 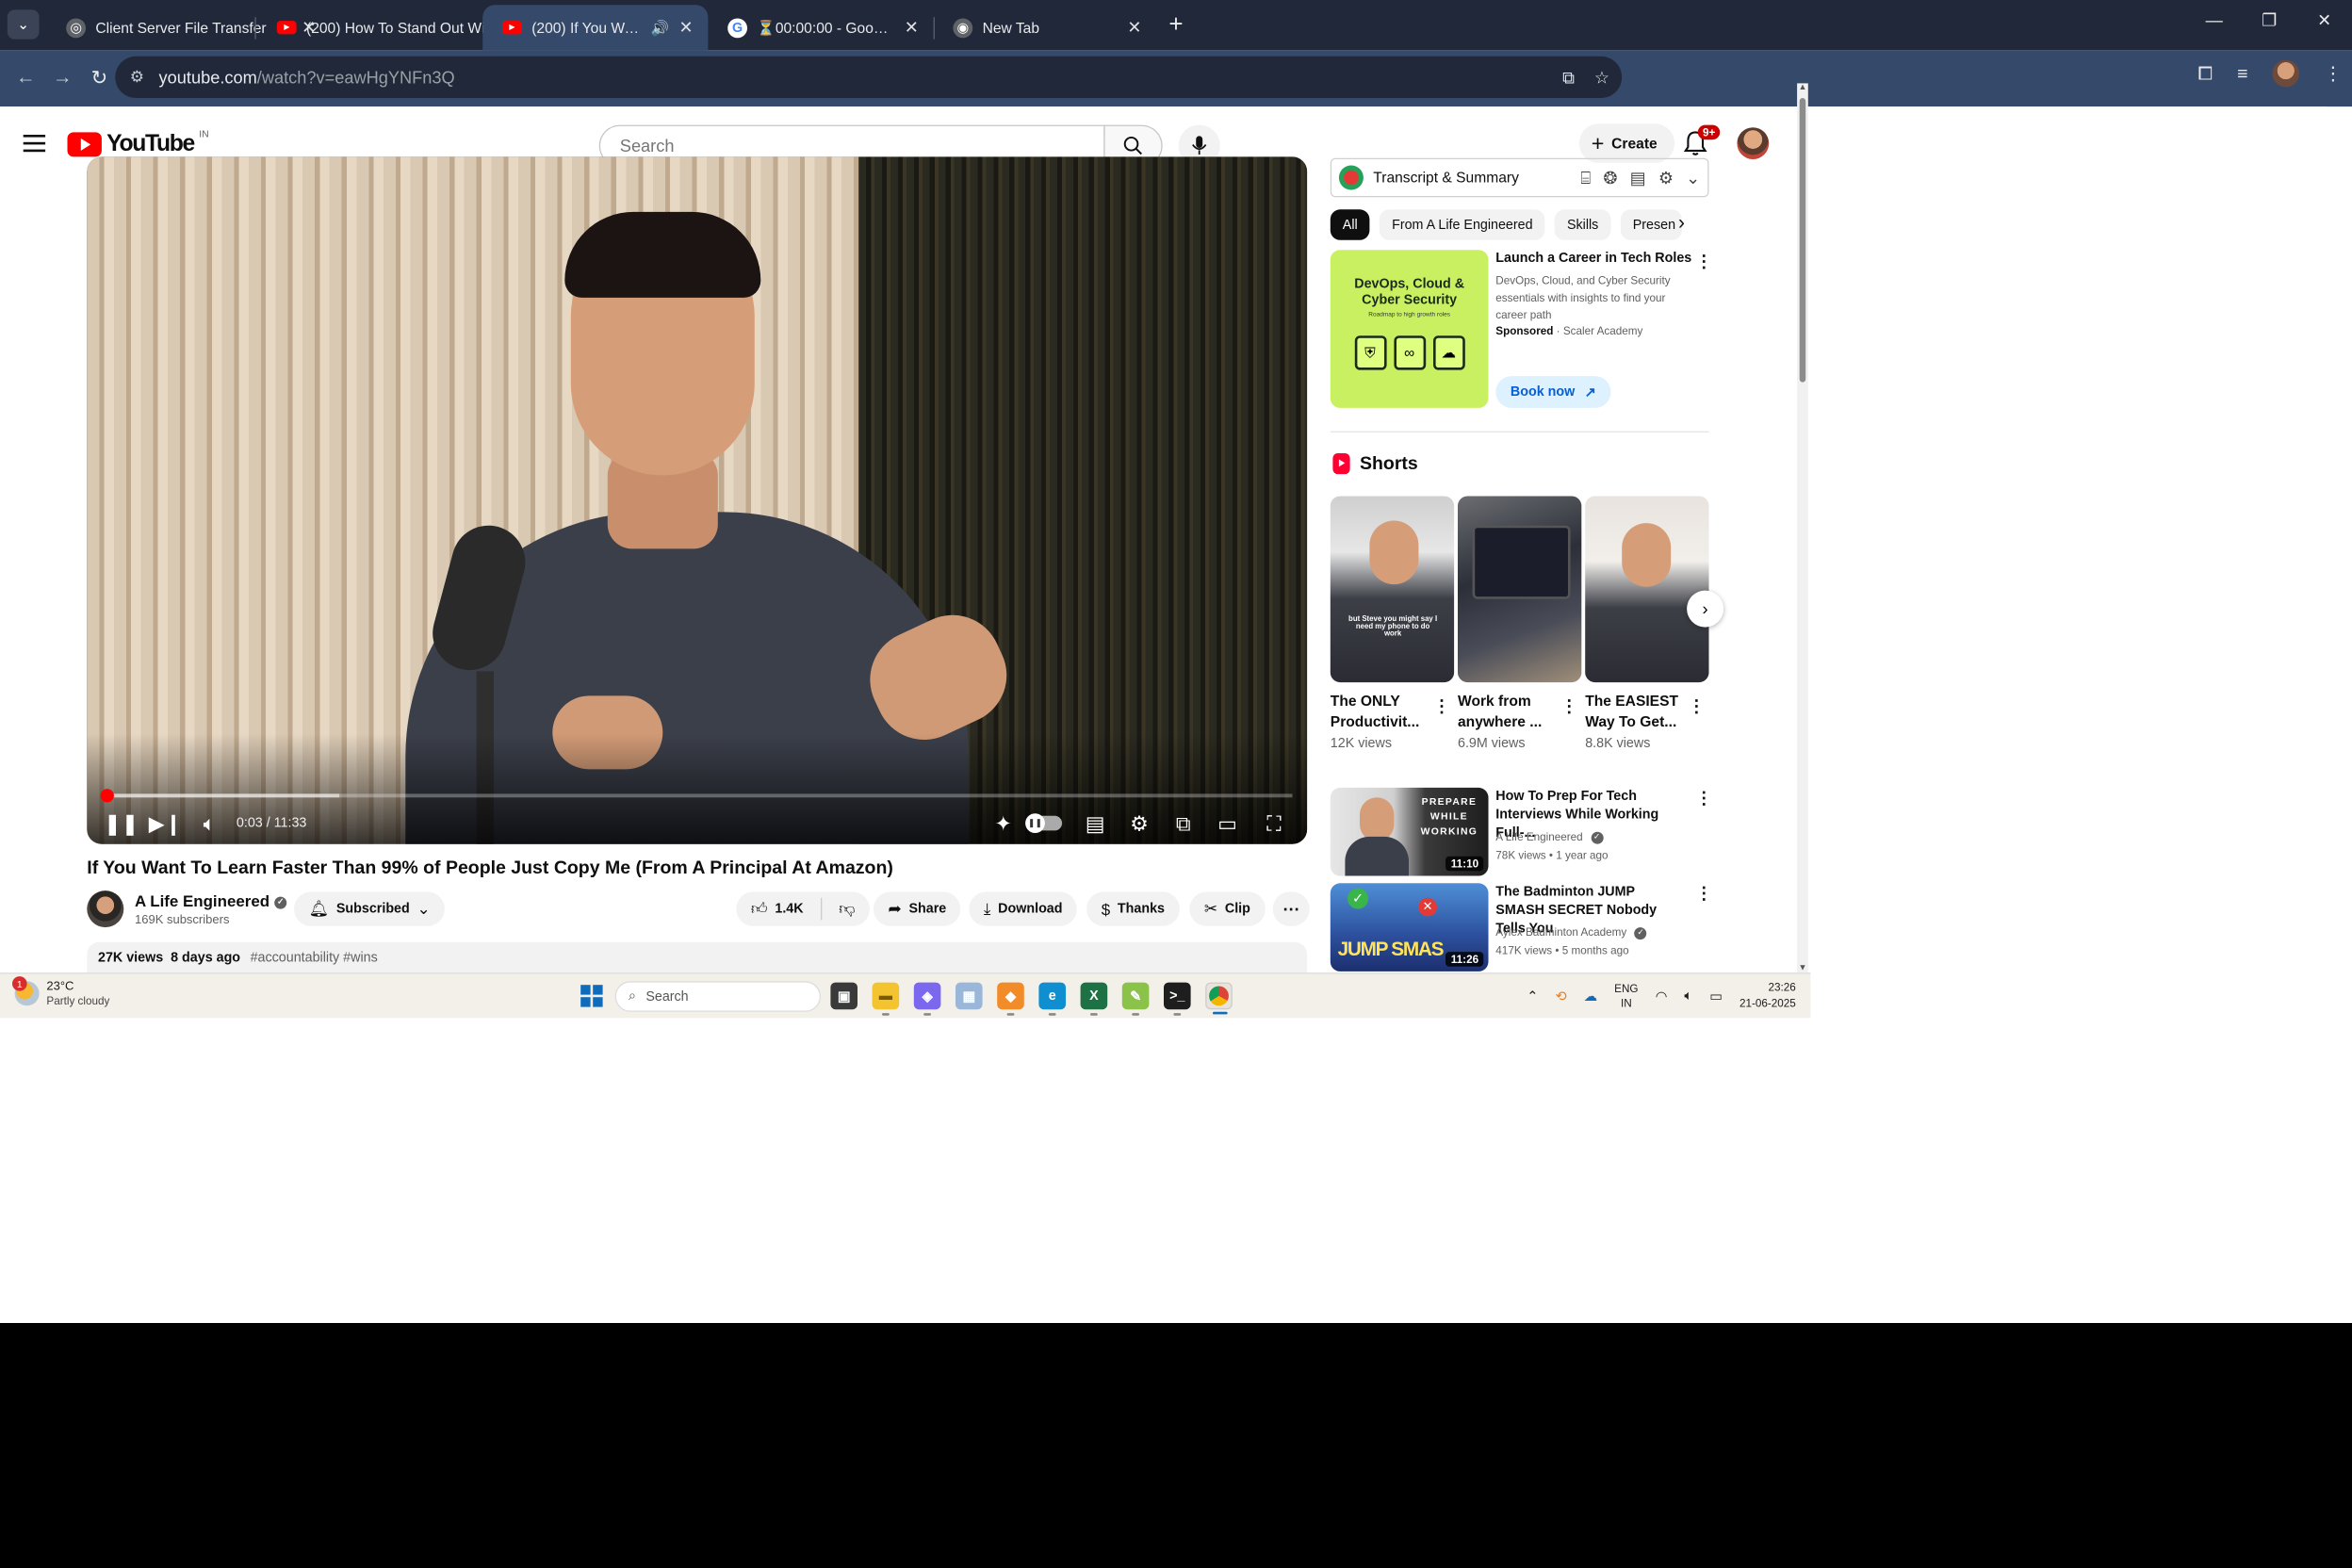 What do you see at coordinates (2270, 20) in the screenshot?
I see `restore-icon: ❐` at bounding box center [2270, 20].